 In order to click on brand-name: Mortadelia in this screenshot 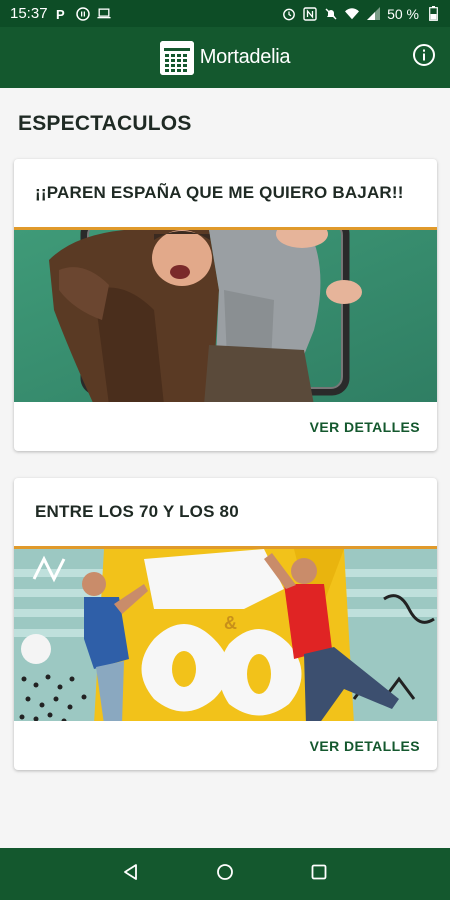, I will do `click(245, 57)`.